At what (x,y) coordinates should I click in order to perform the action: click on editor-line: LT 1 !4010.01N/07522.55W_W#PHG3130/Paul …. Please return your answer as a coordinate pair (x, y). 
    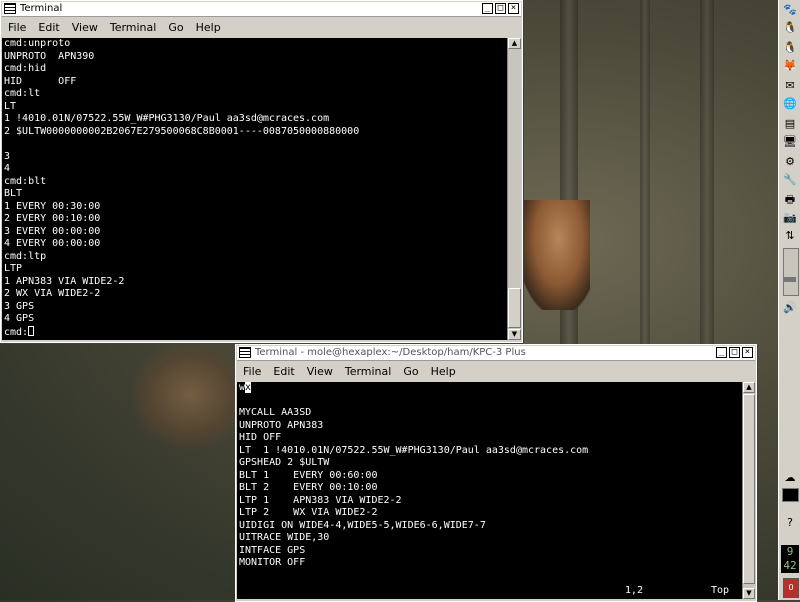
    Looking at the image, I should click on (414, 450).